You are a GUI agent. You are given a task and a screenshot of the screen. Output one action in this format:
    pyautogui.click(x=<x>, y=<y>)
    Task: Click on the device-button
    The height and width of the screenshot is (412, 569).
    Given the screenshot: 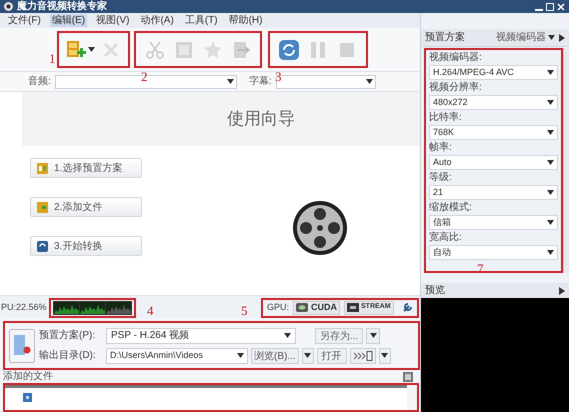 What is the action you would take?
    pyautogui.click(x=363, y=356)
    